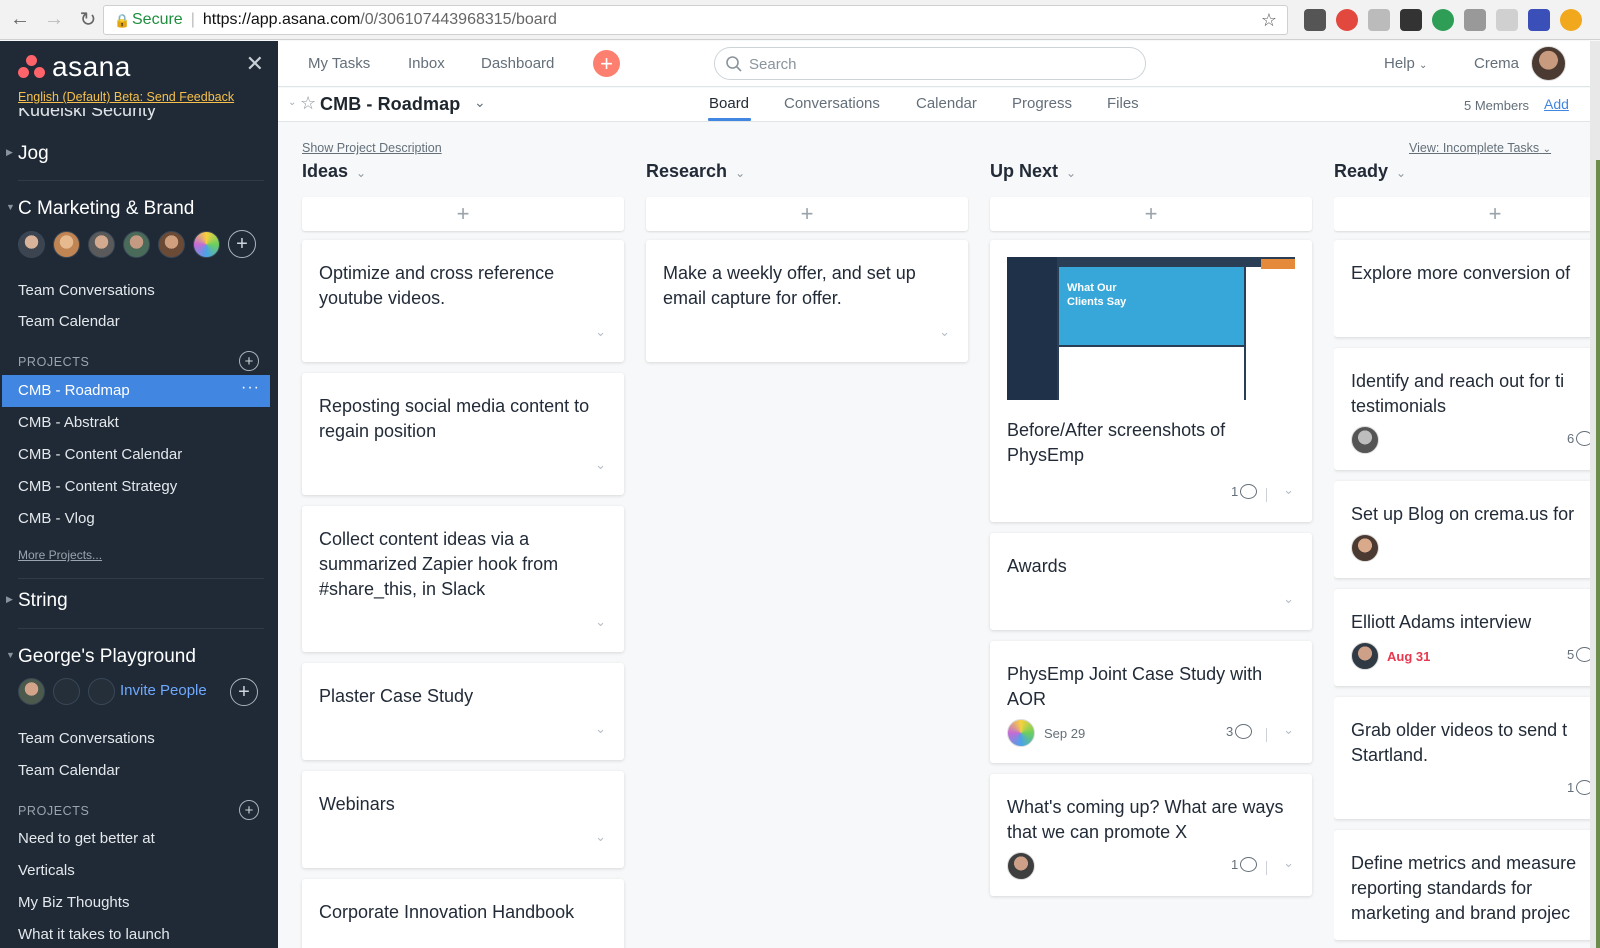  I want to click on off-extension-icon, so click(1443, 20).